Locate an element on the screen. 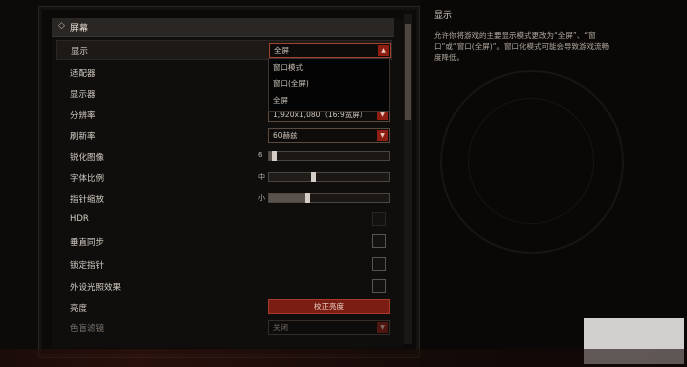 The width and height of the screenshot is (687, 367). setting-label: 亮度 is located at coordinates (79, 309).